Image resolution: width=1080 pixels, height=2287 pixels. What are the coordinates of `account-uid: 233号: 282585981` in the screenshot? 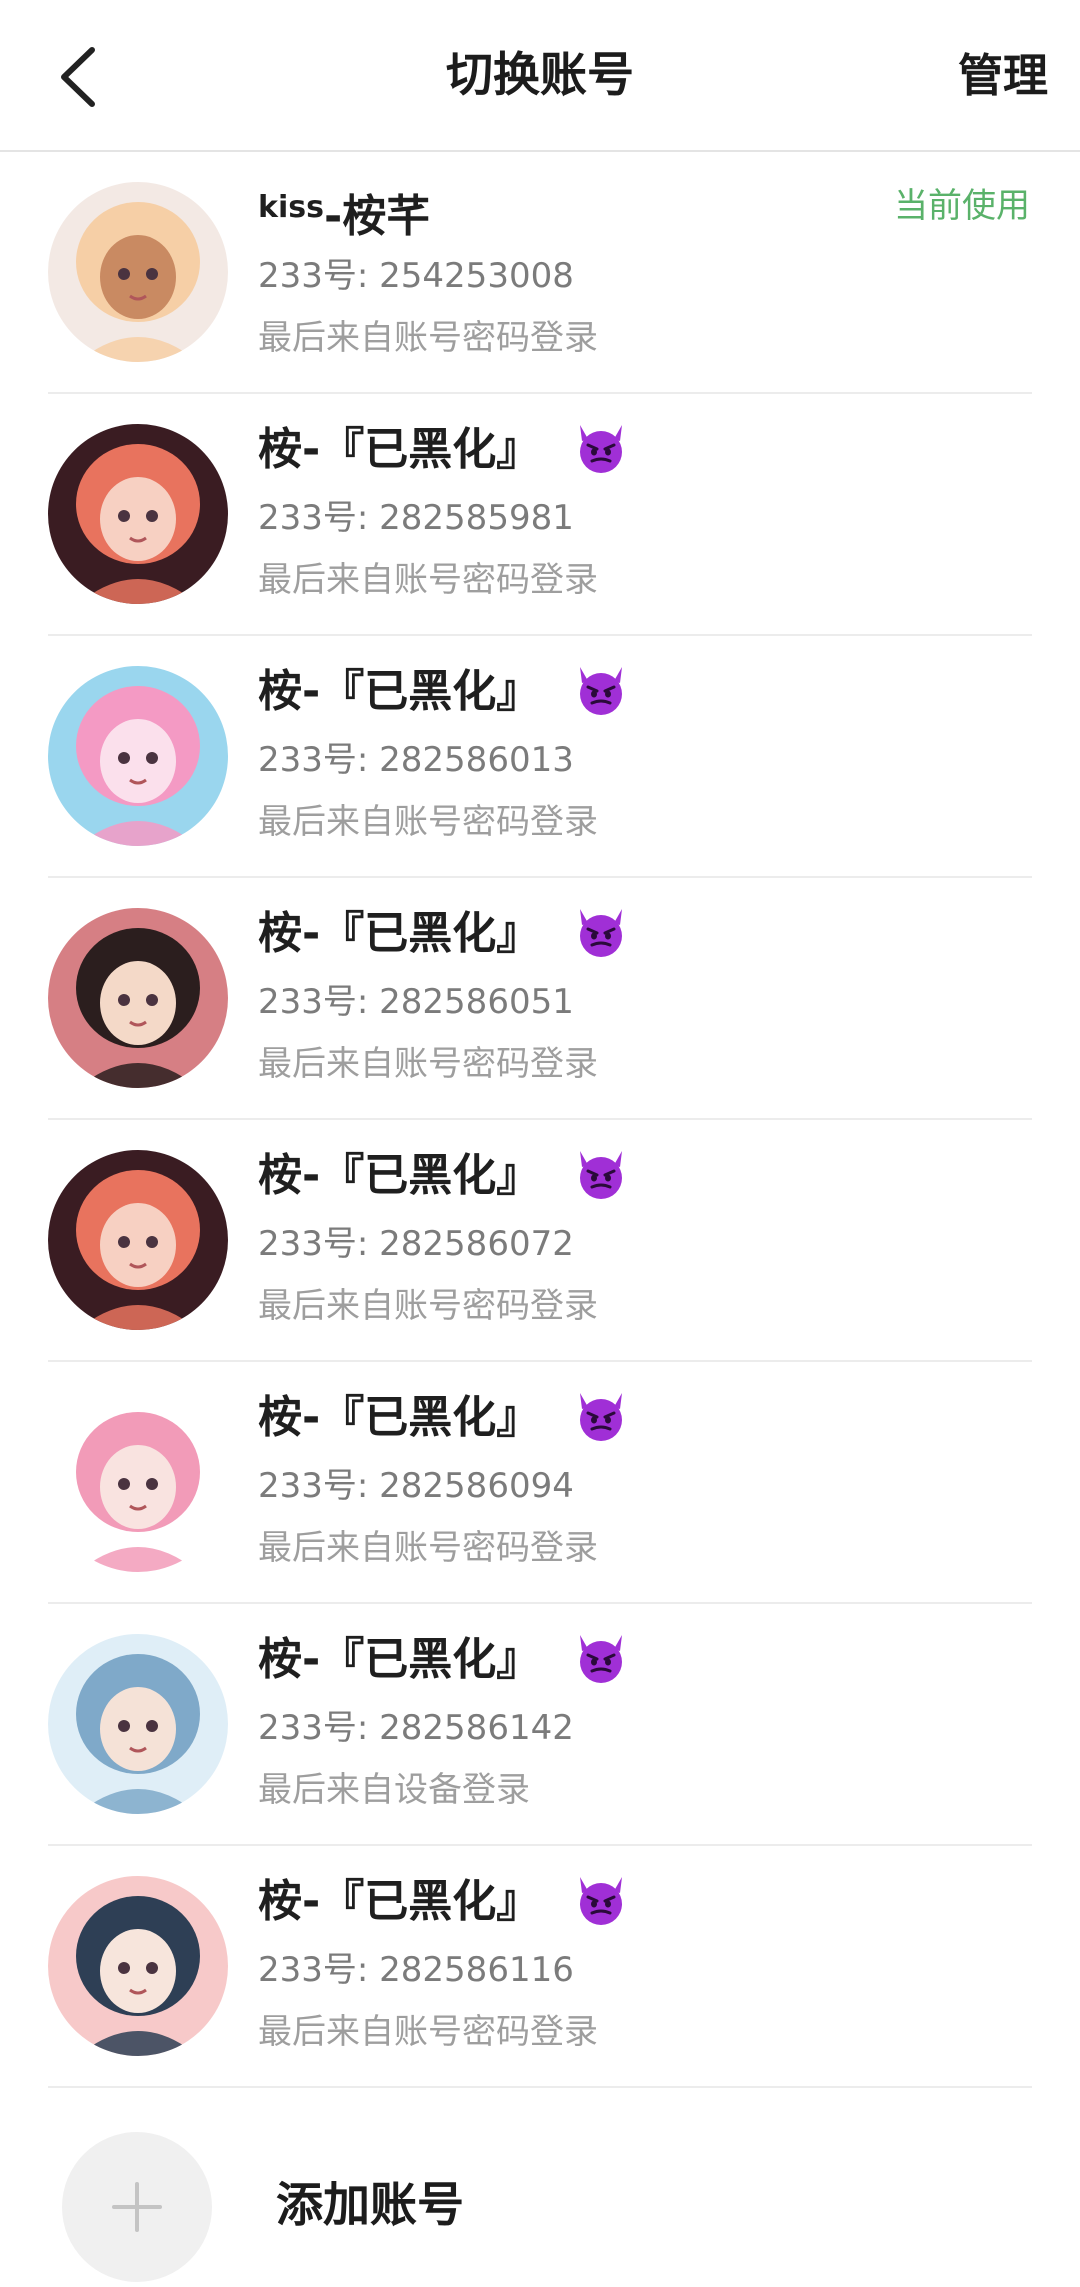 It's located at (416, 518).